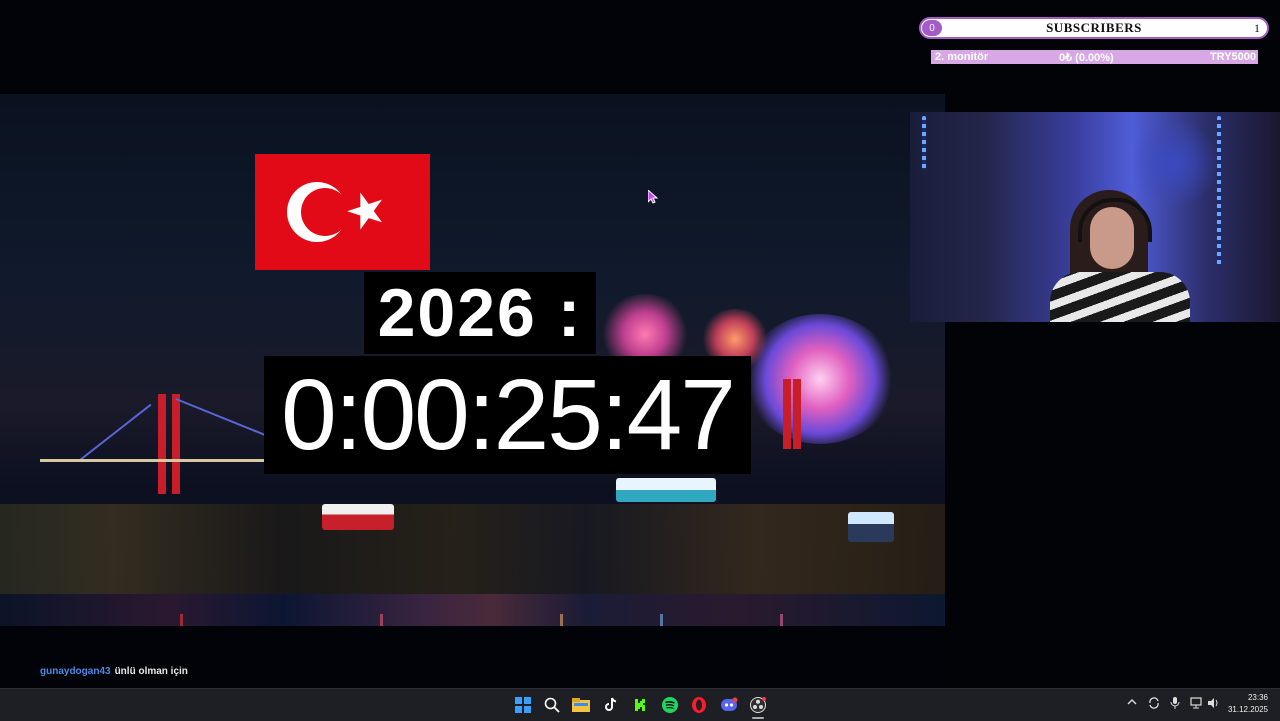 The width and height of the screenshot is (1280, 721). Describe the element at coordinates (758, 718) in the screenshot. I see `active-app-indicator` at that location.